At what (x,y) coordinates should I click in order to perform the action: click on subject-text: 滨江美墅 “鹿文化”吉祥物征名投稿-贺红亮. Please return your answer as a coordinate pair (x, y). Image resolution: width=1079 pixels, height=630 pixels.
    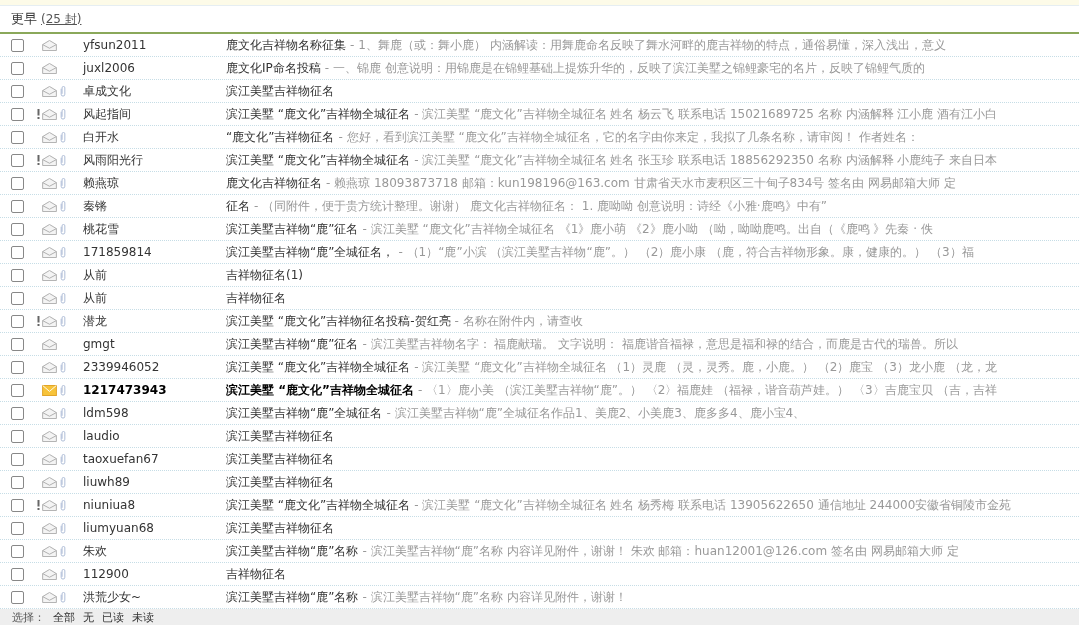
    Looking at the image, I should click on (338, 321).